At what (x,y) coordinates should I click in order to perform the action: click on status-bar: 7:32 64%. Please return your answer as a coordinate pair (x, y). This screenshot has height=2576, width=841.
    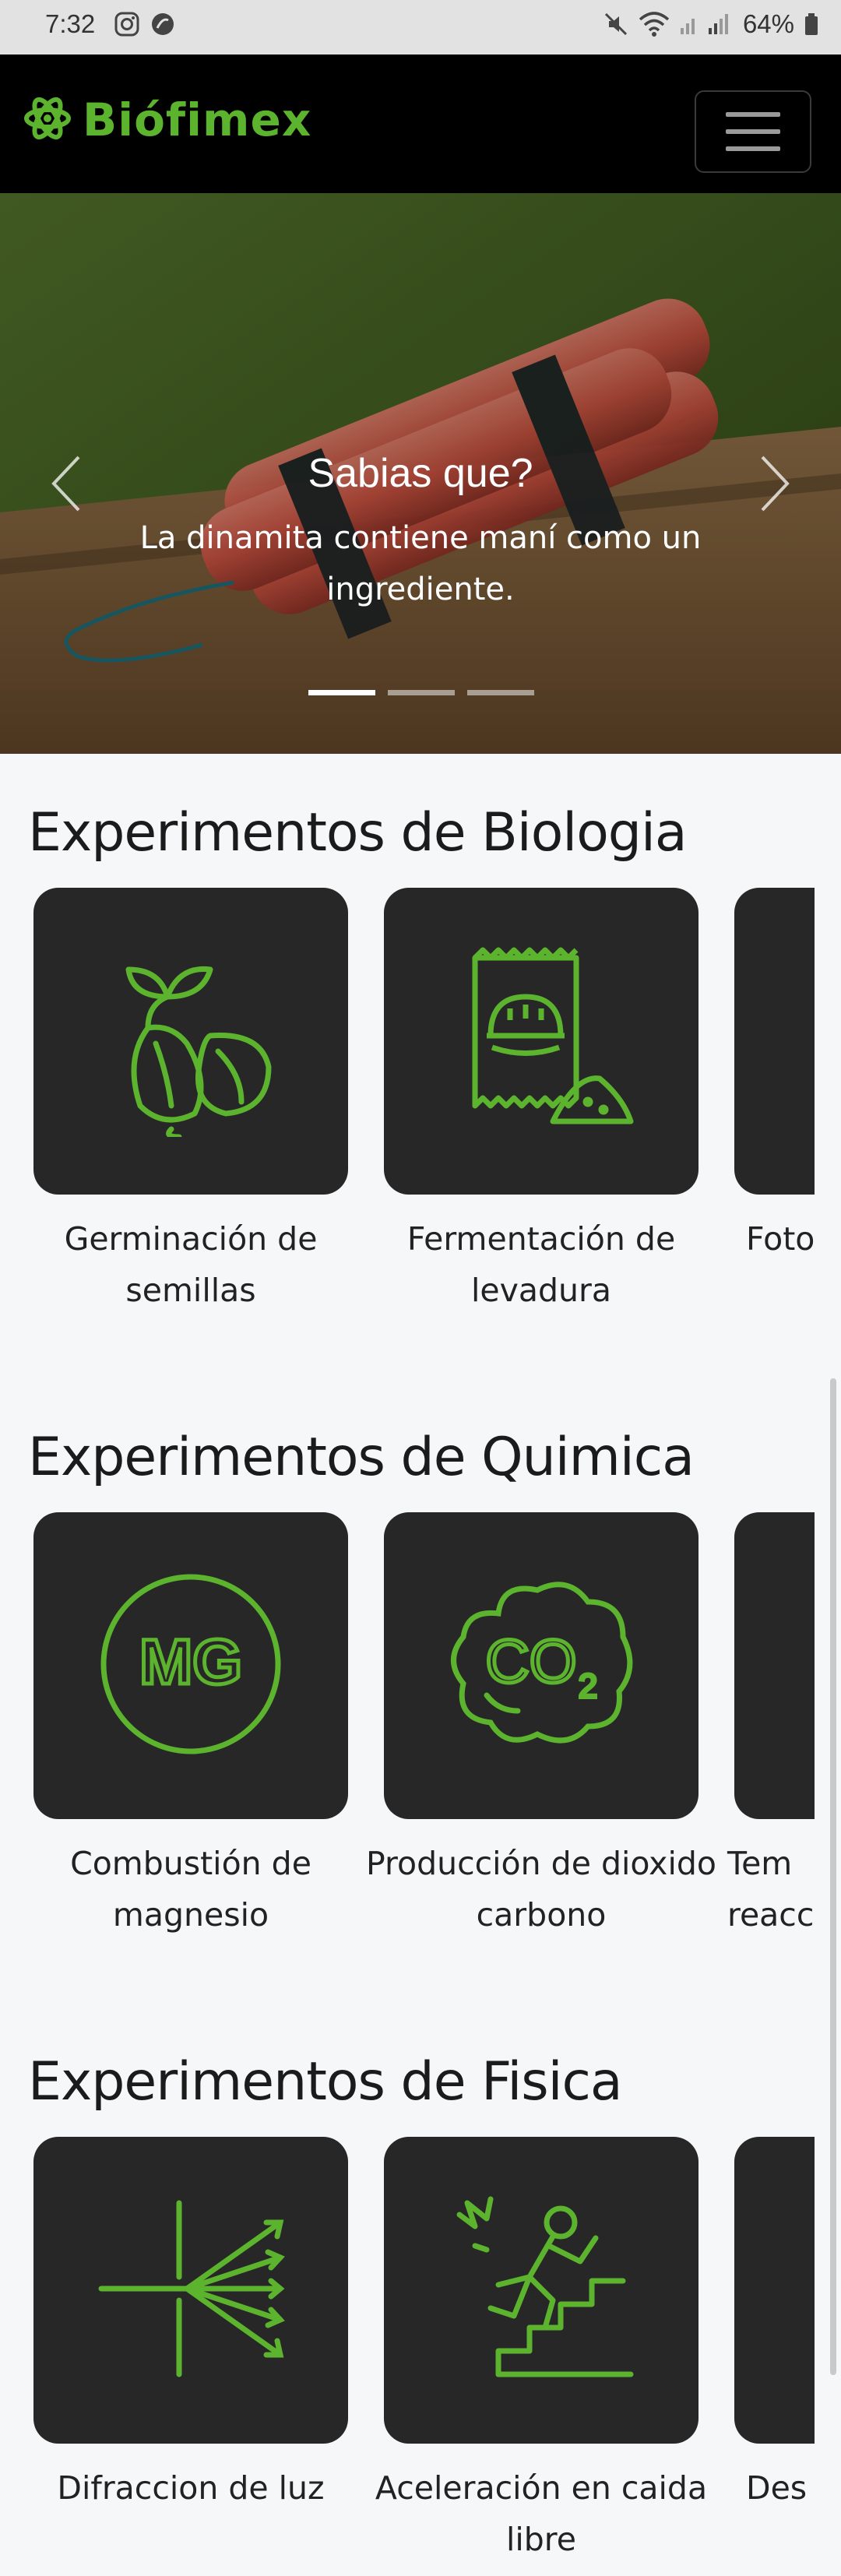
    Looking at the image, I should click on (420, 27).